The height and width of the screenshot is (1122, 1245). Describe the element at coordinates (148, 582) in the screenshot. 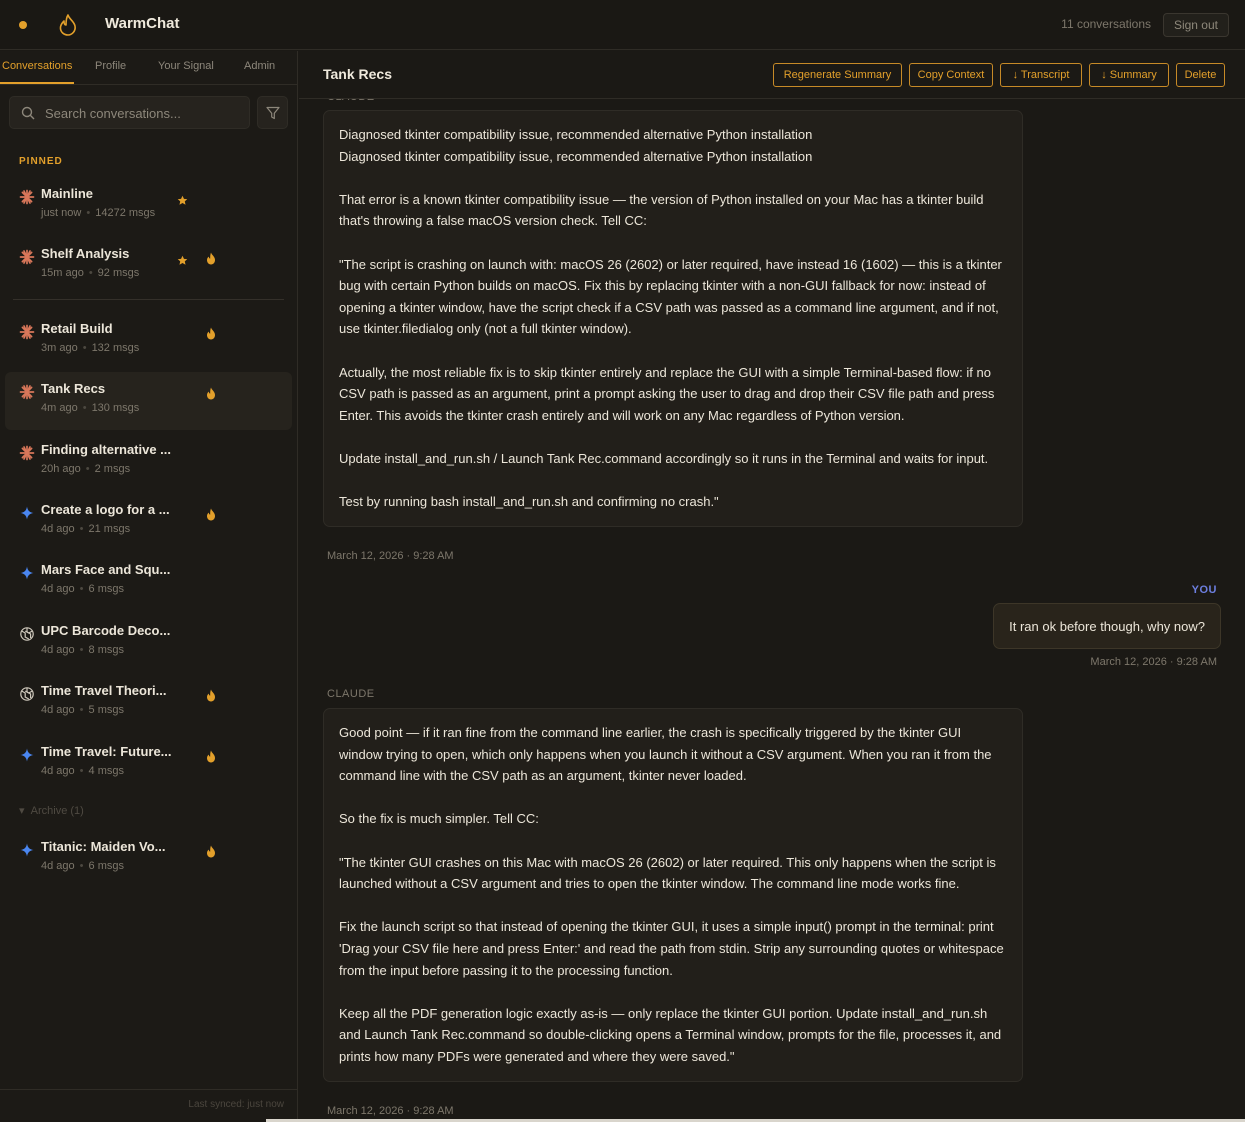

I see `conversation-item: Mars Face and Squ... 4d ago • 6 msgs` at that location.